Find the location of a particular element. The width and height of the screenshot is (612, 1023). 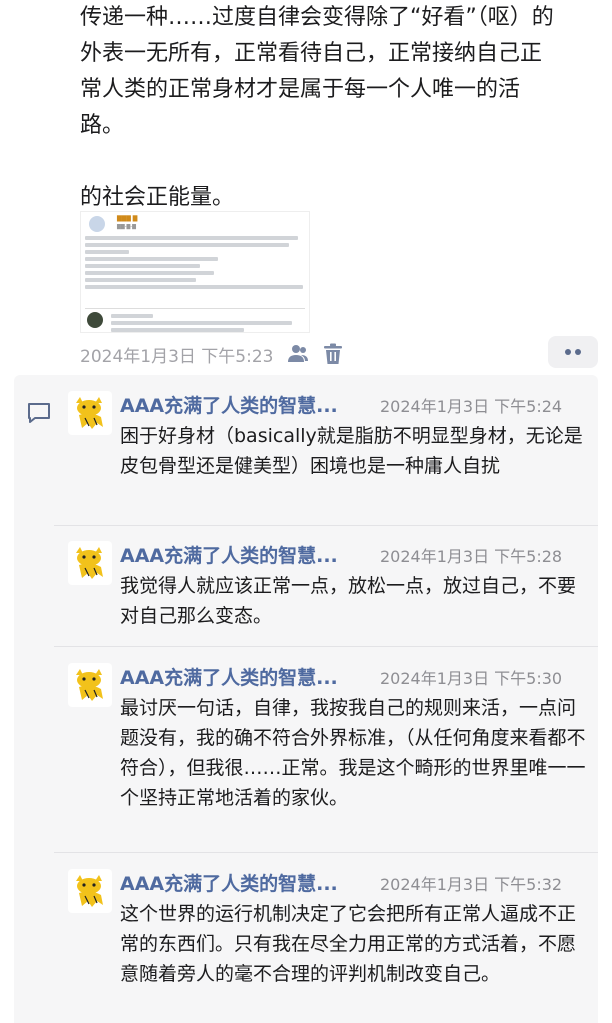

post-line: 外表一无所有，正常看待自己，正常接纳自己正 is located at coordinates (311, 53).